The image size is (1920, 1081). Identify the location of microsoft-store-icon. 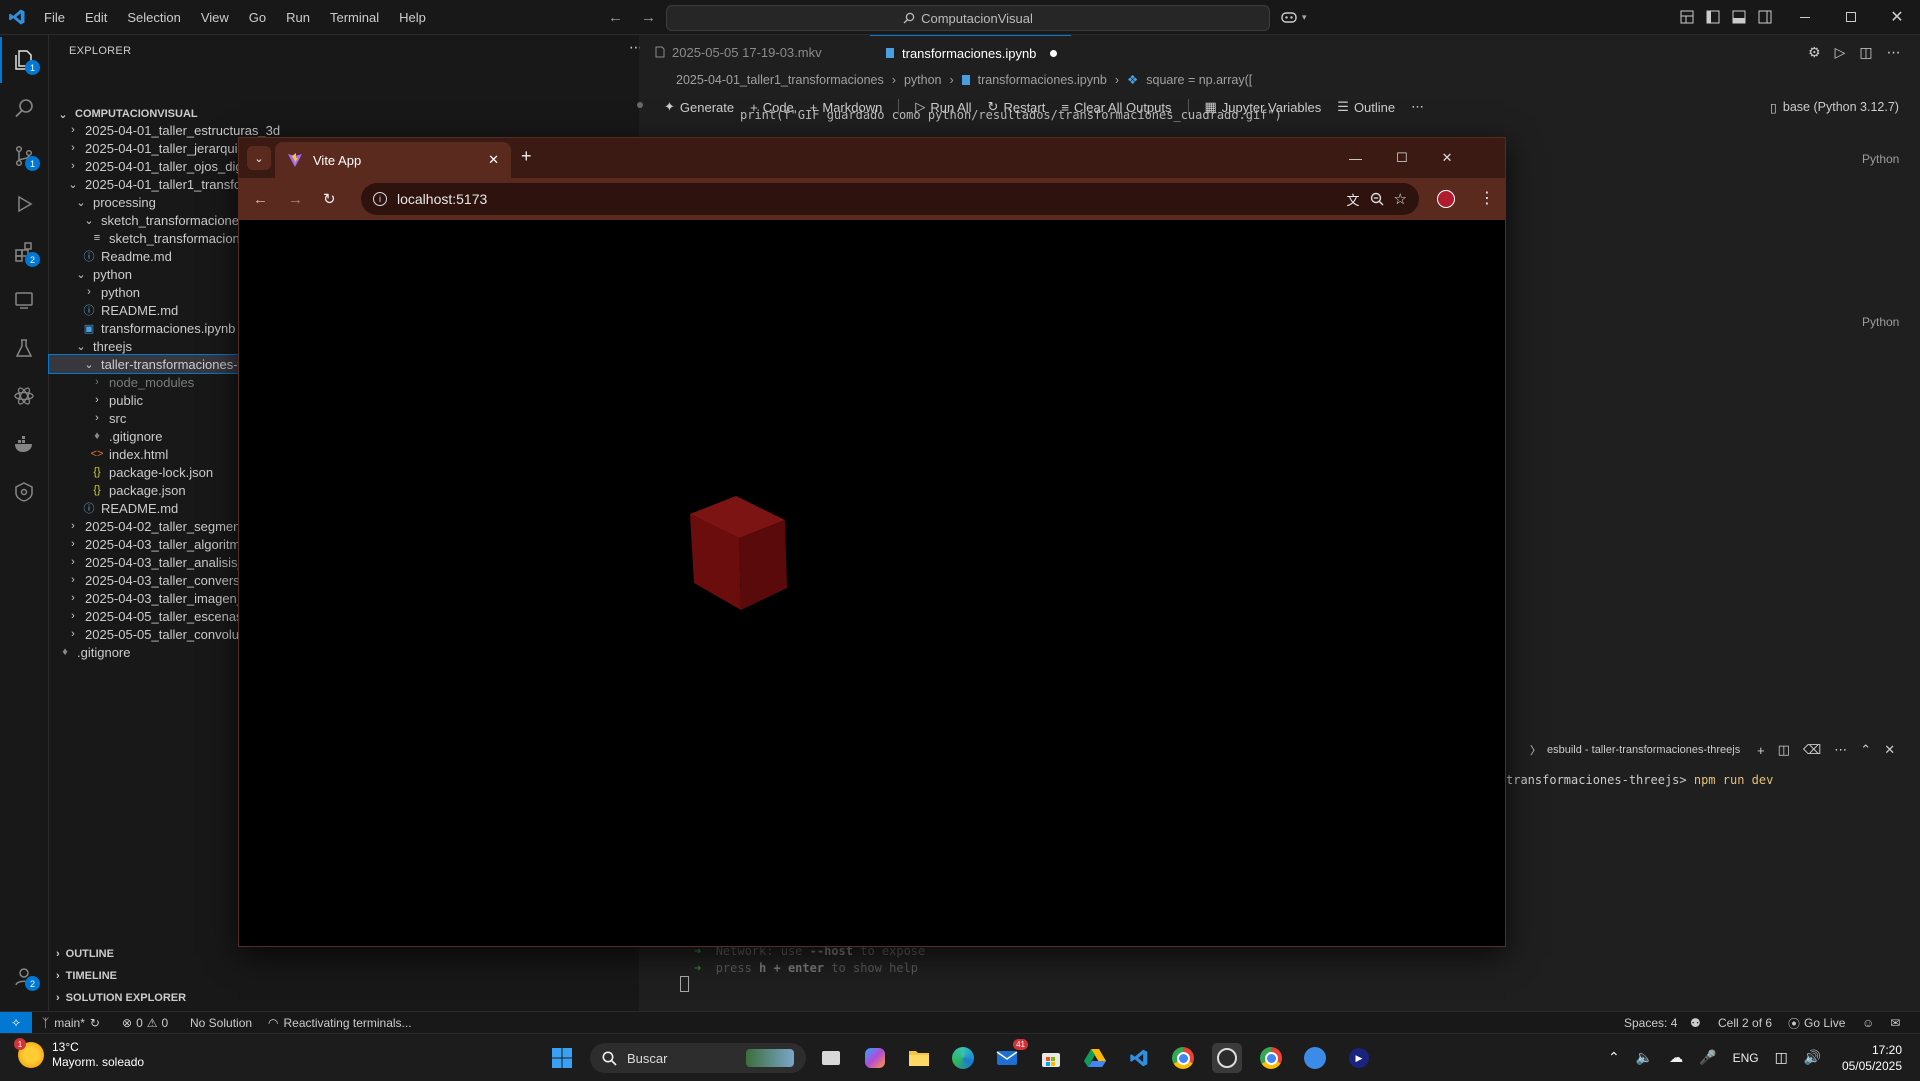
(1051, 1058).